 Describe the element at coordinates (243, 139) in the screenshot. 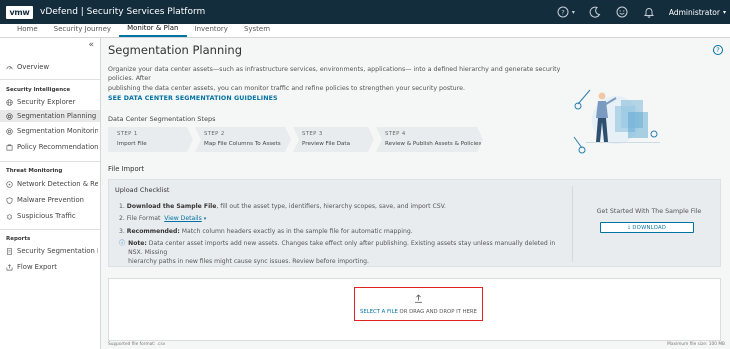

I see `step-2: STEP 2 Map File Columns To Assets` at that location.